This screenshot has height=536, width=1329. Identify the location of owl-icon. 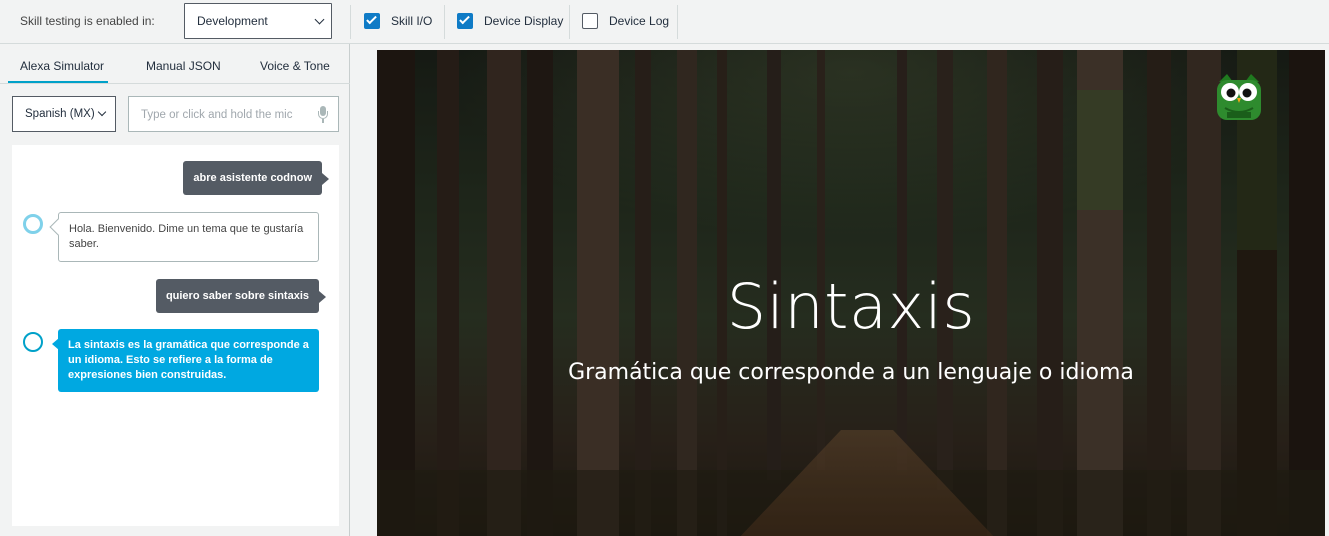
(1239, 97).